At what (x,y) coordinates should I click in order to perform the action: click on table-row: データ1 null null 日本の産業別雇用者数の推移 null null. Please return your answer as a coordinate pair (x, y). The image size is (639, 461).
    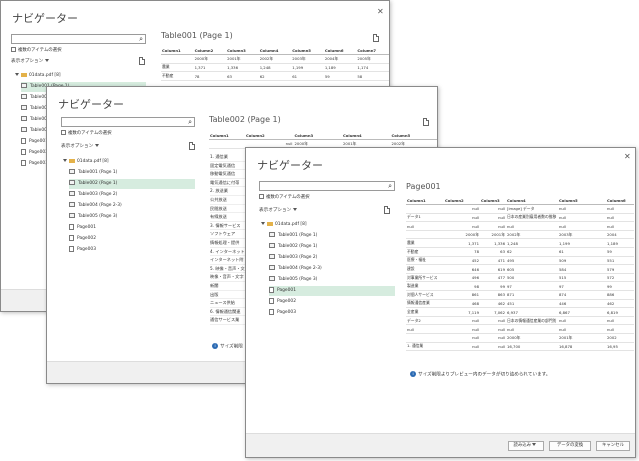
    Looking at the image, I should click on (520, 218).